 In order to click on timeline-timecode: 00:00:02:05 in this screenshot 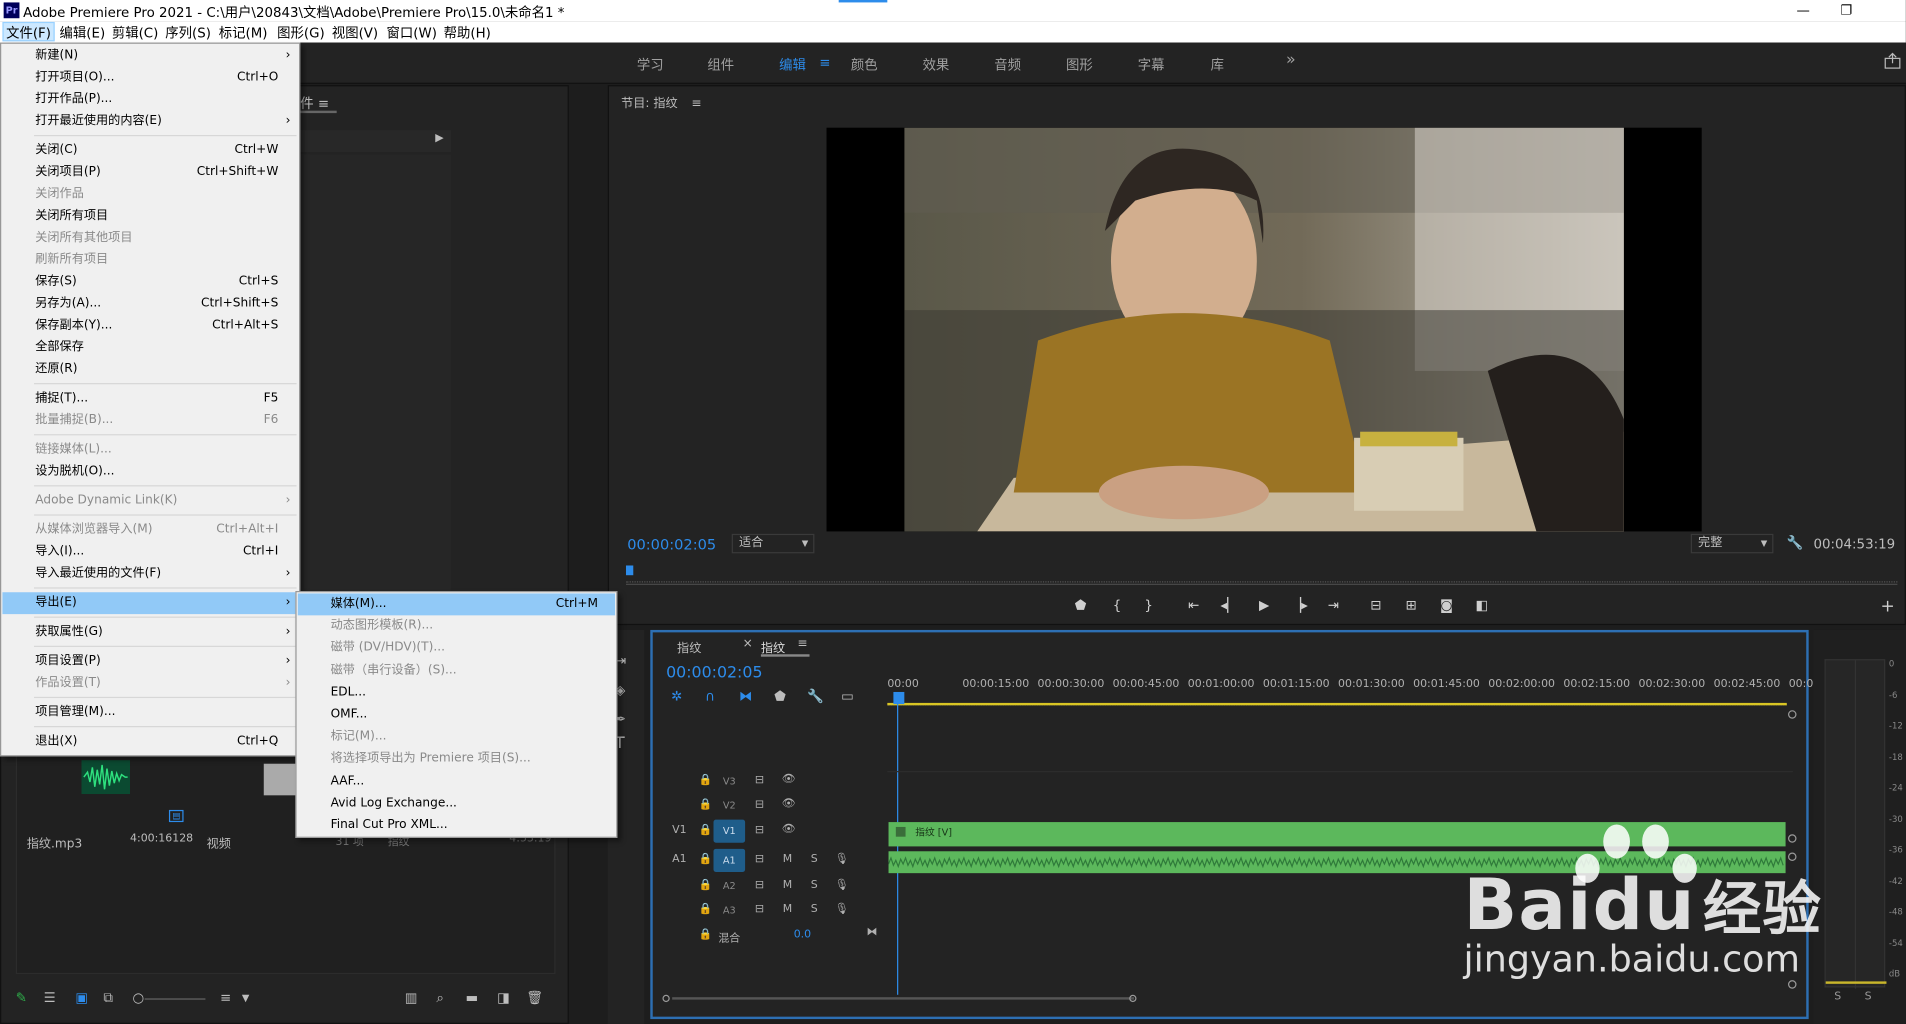, I will do `click(714, 673)`.